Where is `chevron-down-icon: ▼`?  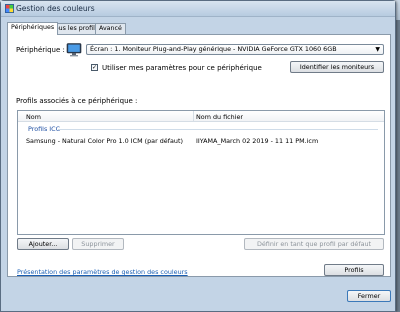
chevron-down-icon: ▼ is located at coordinates (377, 49).